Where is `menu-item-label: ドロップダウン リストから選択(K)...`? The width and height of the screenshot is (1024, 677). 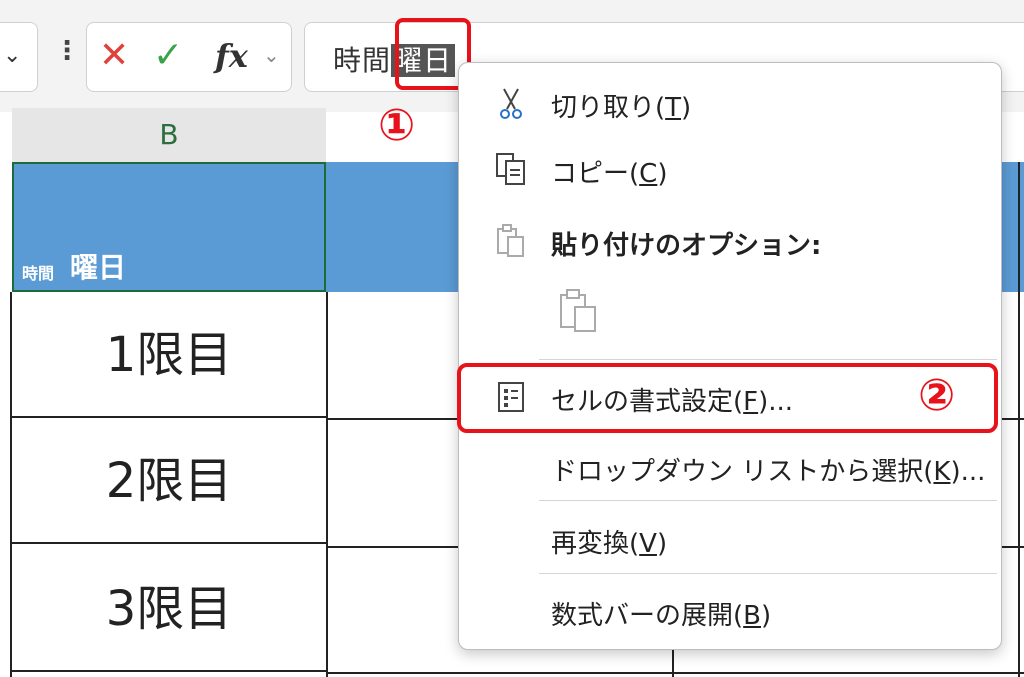
menu-item-label: ドロップダウン リストから選択(K)... is located at coordinates (768, 469).